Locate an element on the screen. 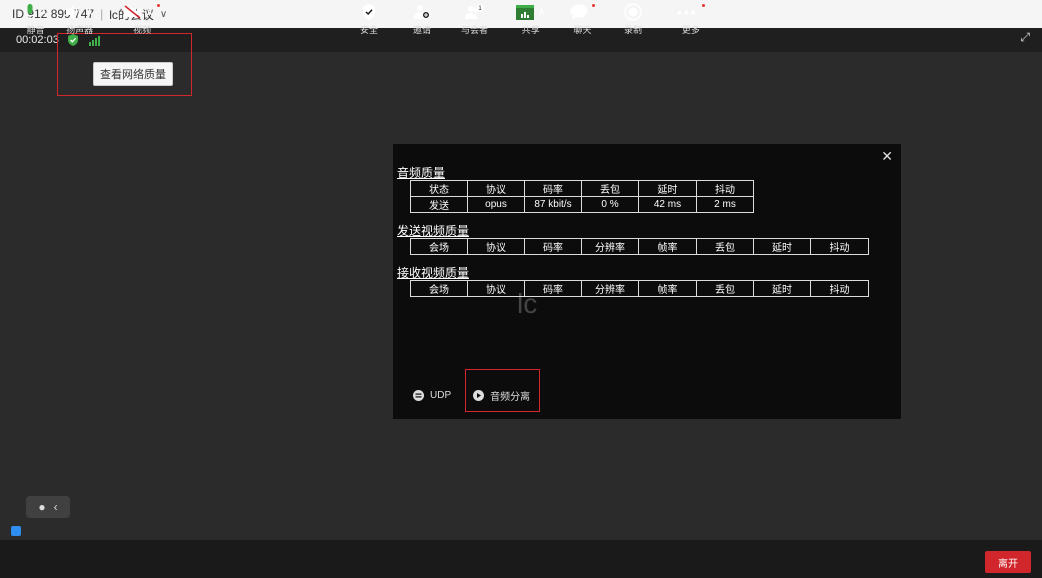 The width and height of the screenshot is (1042, 578). protocol-icon is located at coordinates (418, 395).